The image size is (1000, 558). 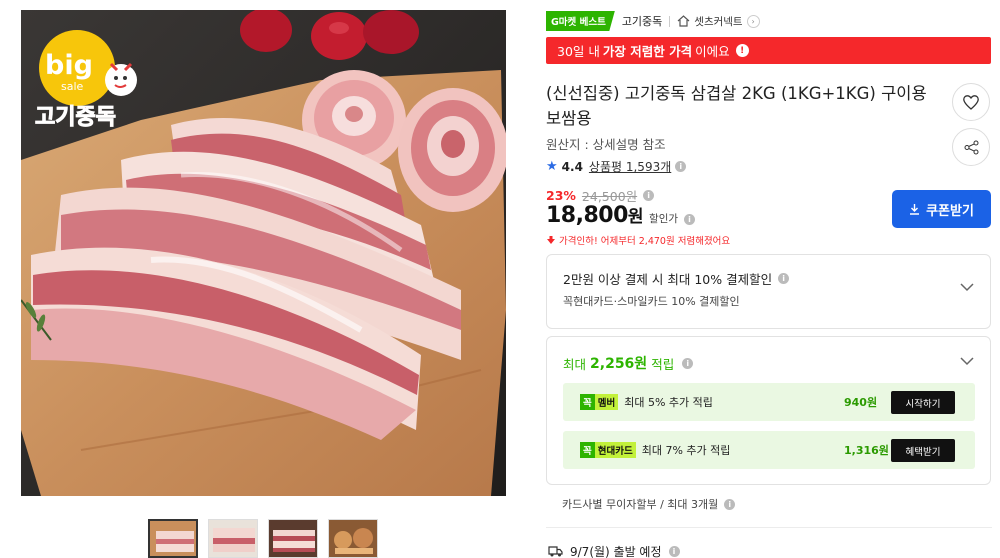 What do you see at coordinates (736, 106) in the screenshot?
I see `product-title: (신선집중) 고기중독 삼겹살 2KG (1KG+1KG) 구이용 보쌈용` at bounding box center [736, 106].